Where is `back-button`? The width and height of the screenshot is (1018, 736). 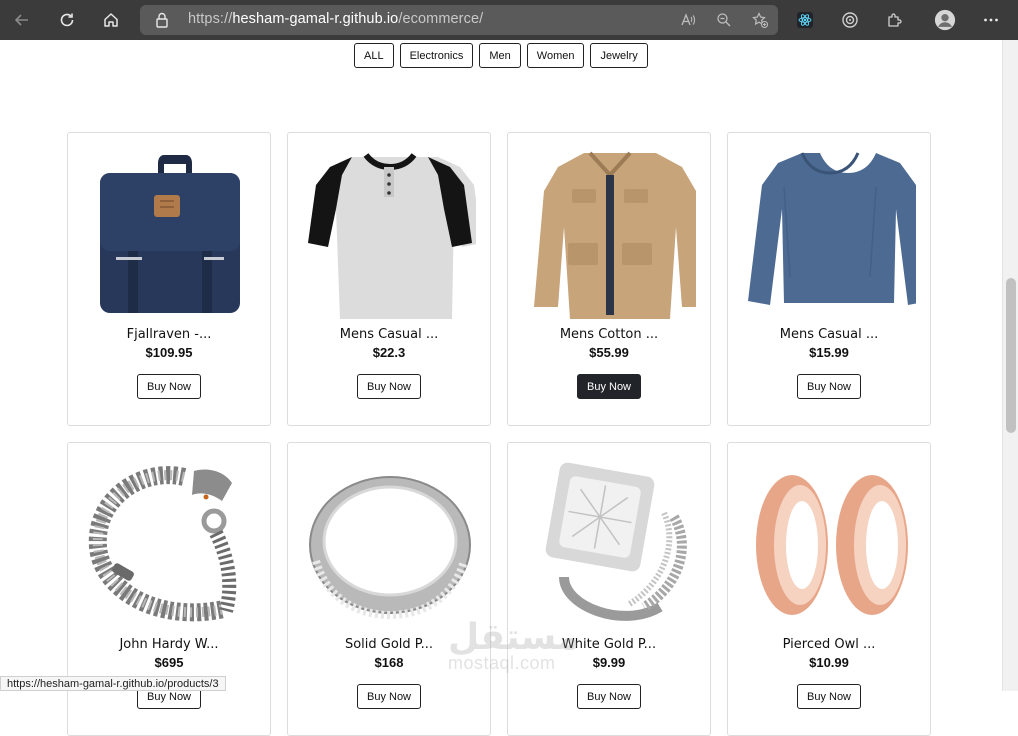
back-button is located at coordinates (22, 20).